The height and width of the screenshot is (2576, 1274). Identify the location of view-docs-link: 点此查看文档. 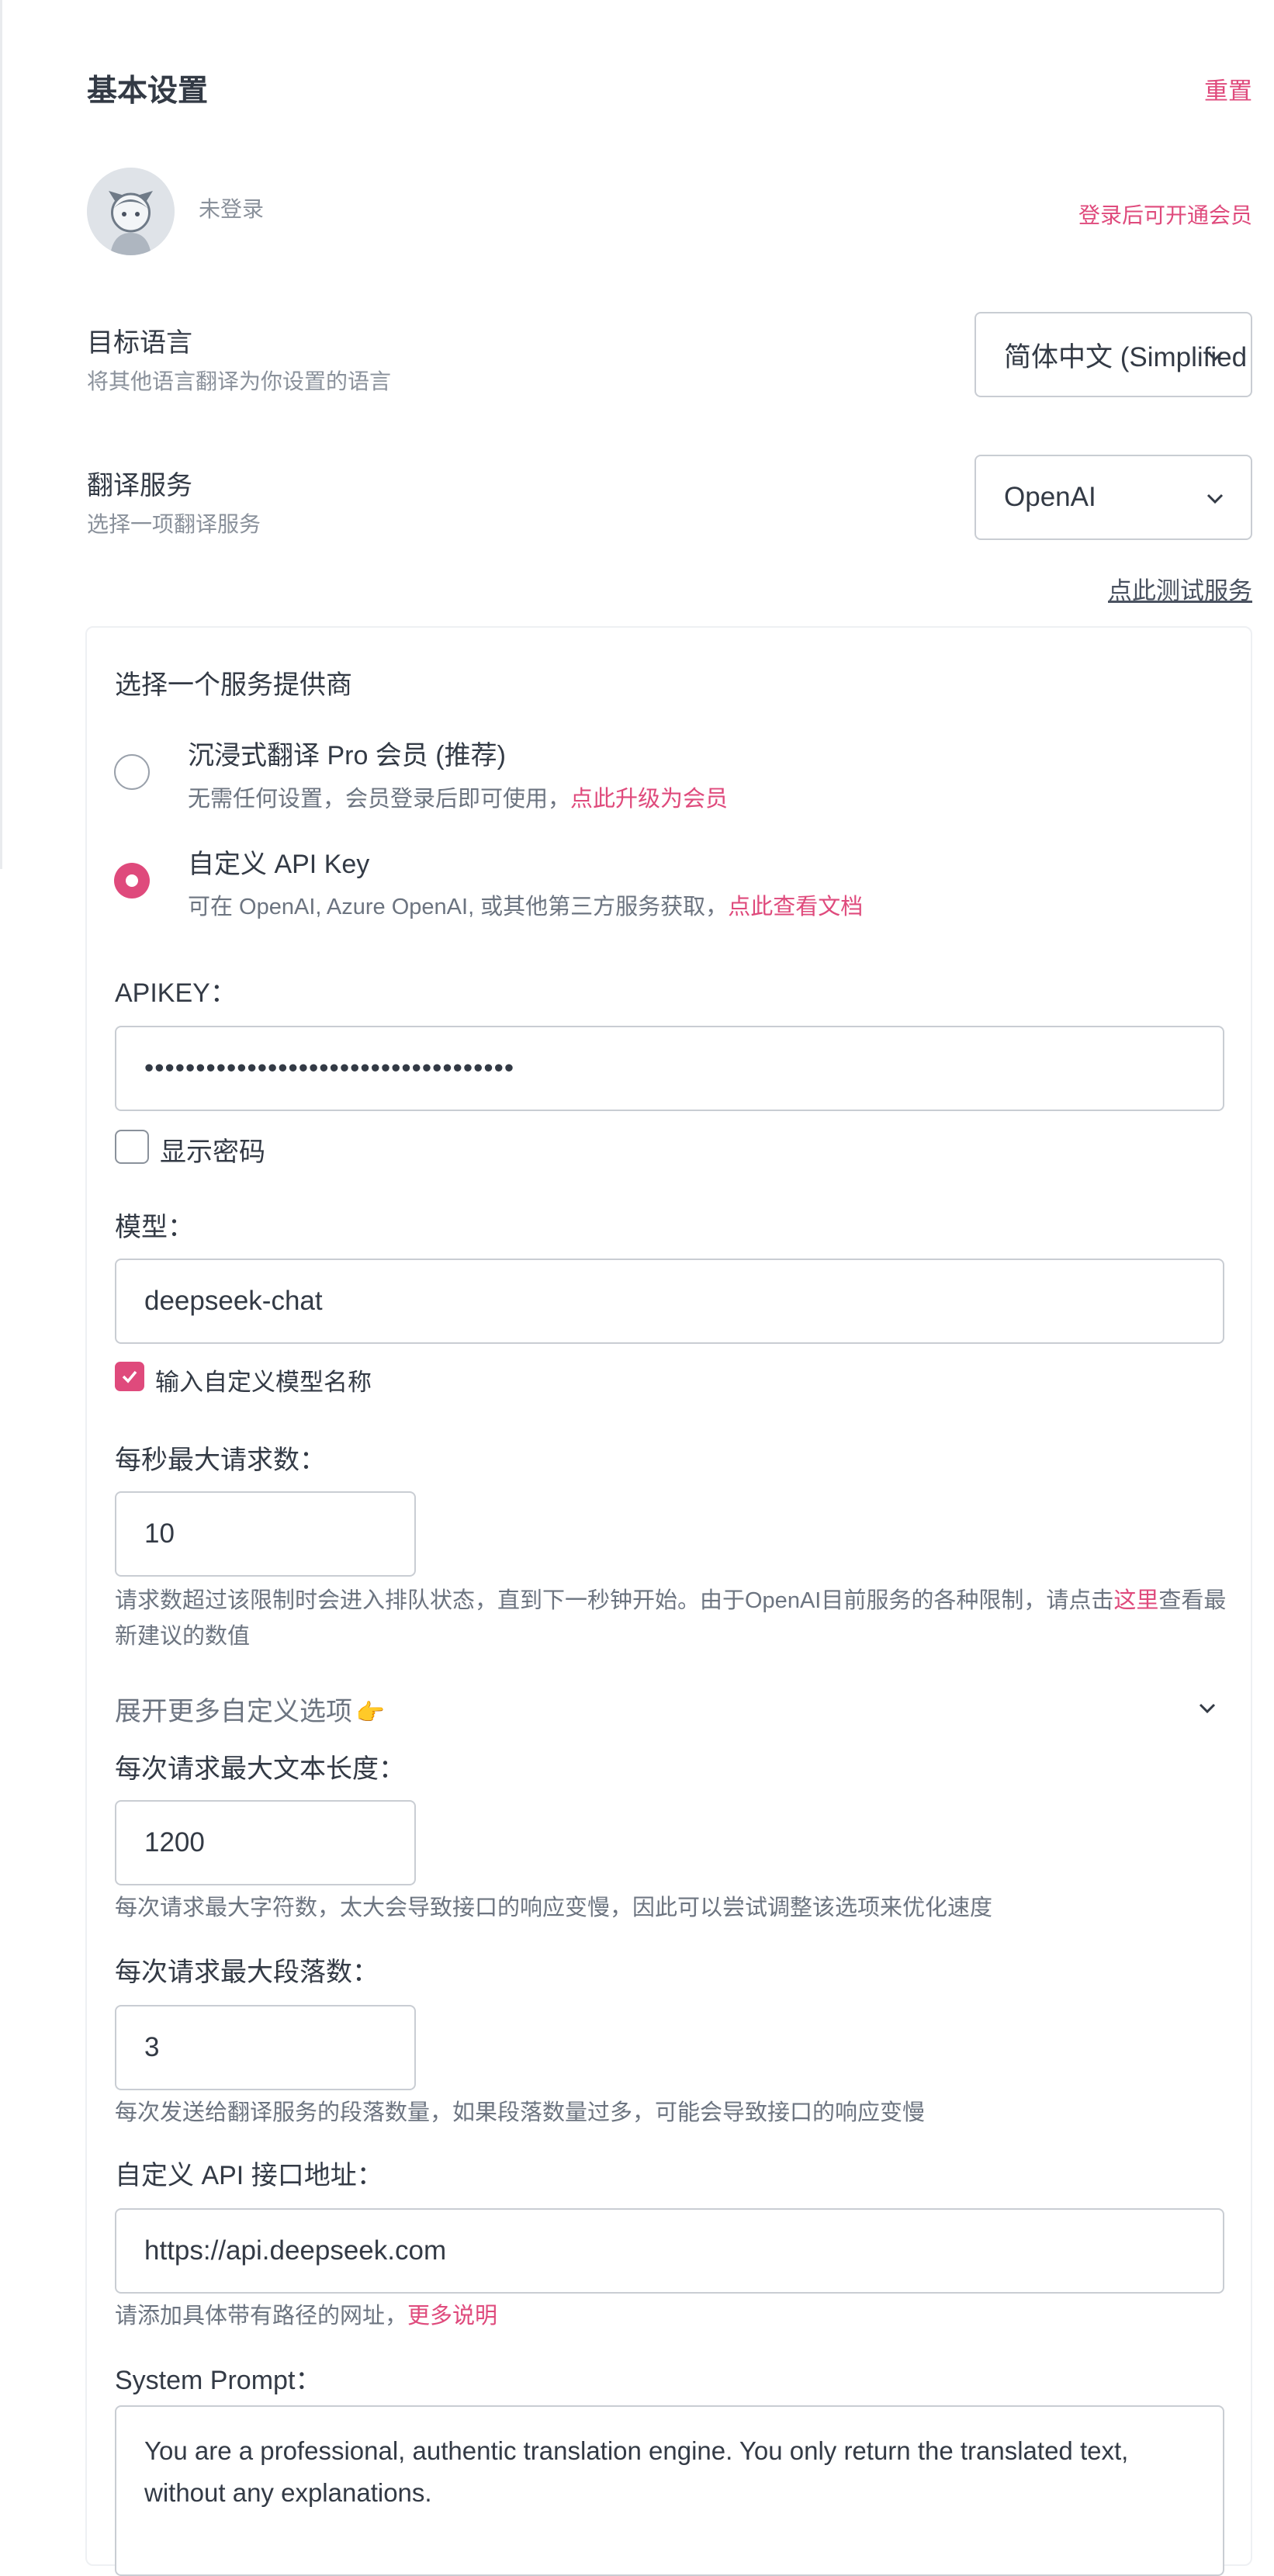
(795, 907).